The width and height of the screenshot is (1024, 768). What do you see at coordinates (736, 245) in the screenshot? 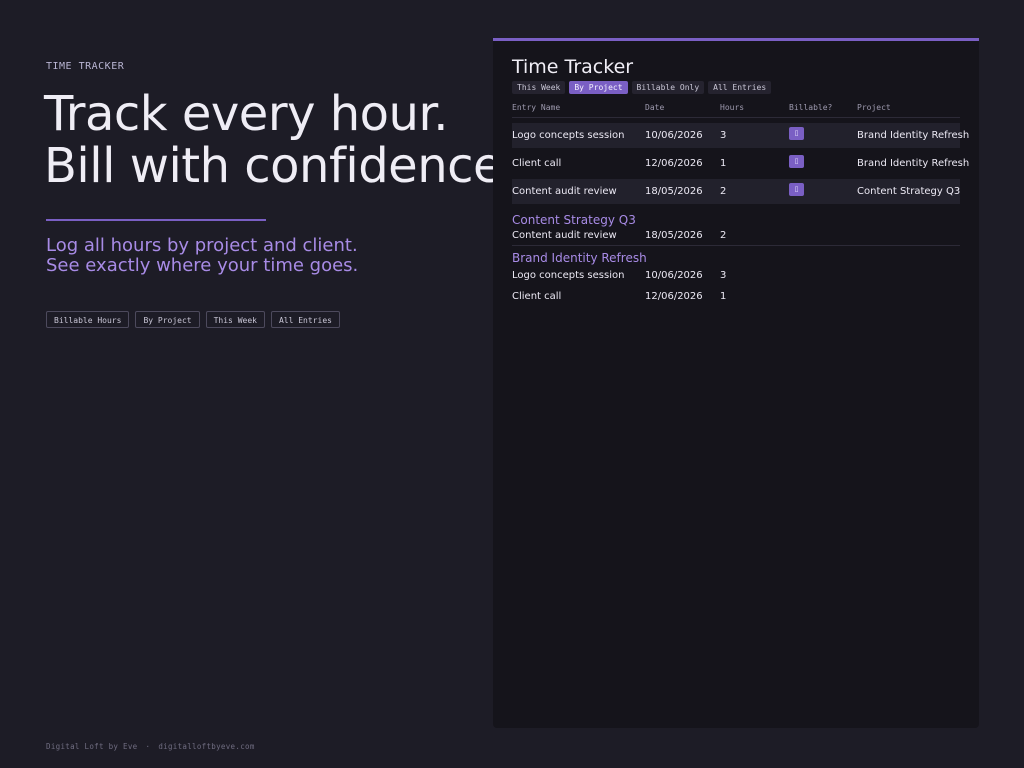
I see `group-divider` at bounding box center [736, 245].